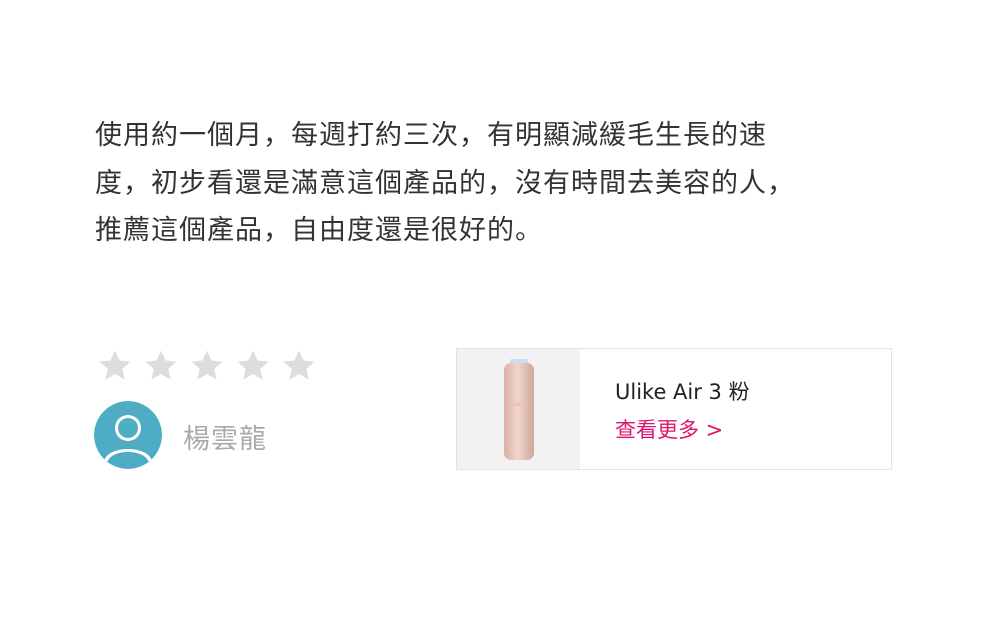 The height and width of the screenshot is (640, 982). I want to click on star-rating, so click(207, 366).